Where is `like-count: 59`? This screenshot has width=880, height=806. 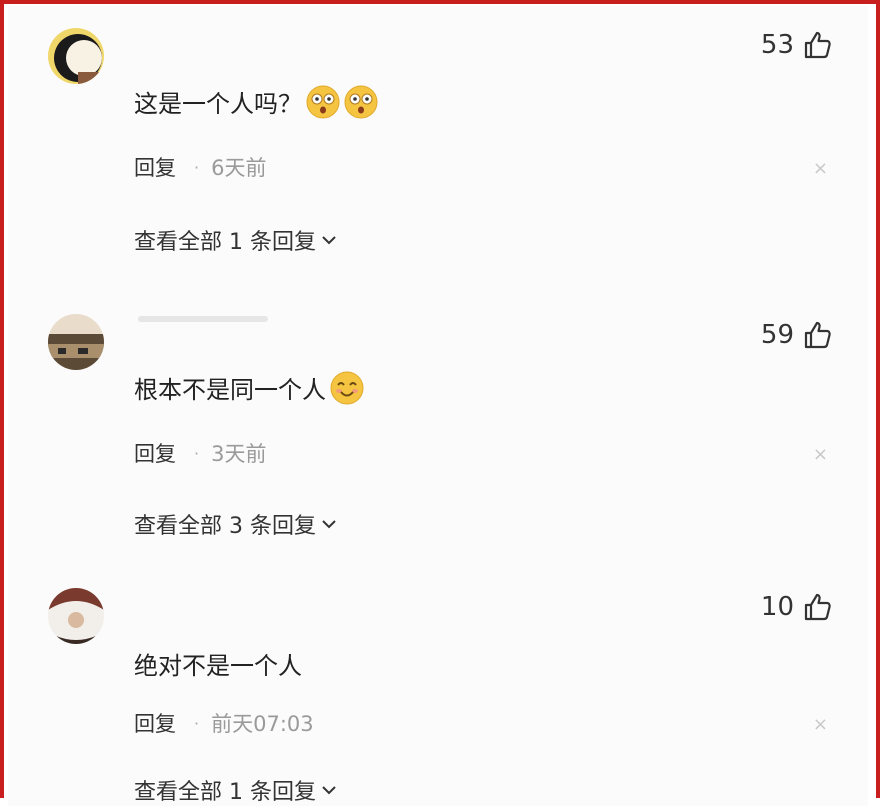 like-count: 59 is located at coordinates (777, 335).